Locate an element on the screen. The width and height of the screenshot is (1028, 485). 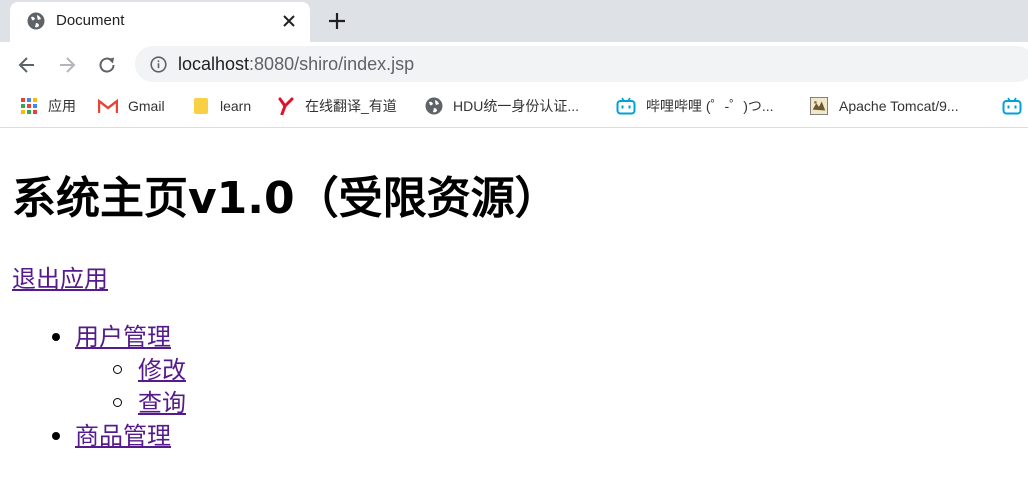
tab-title: Document is located at coordinates (90, 20).